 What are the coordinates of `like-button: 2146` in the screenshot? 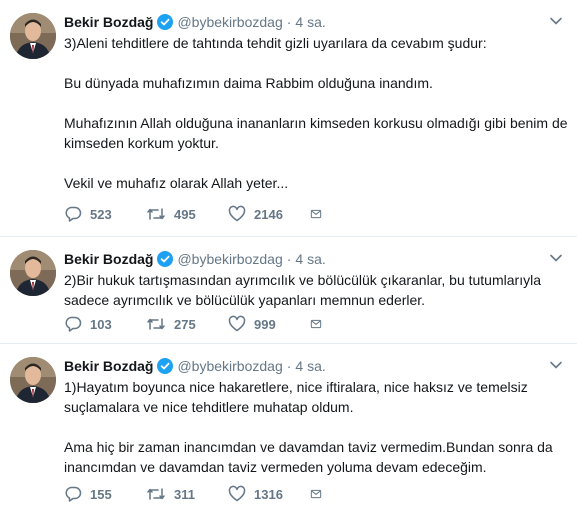 It's located at (269, 214).